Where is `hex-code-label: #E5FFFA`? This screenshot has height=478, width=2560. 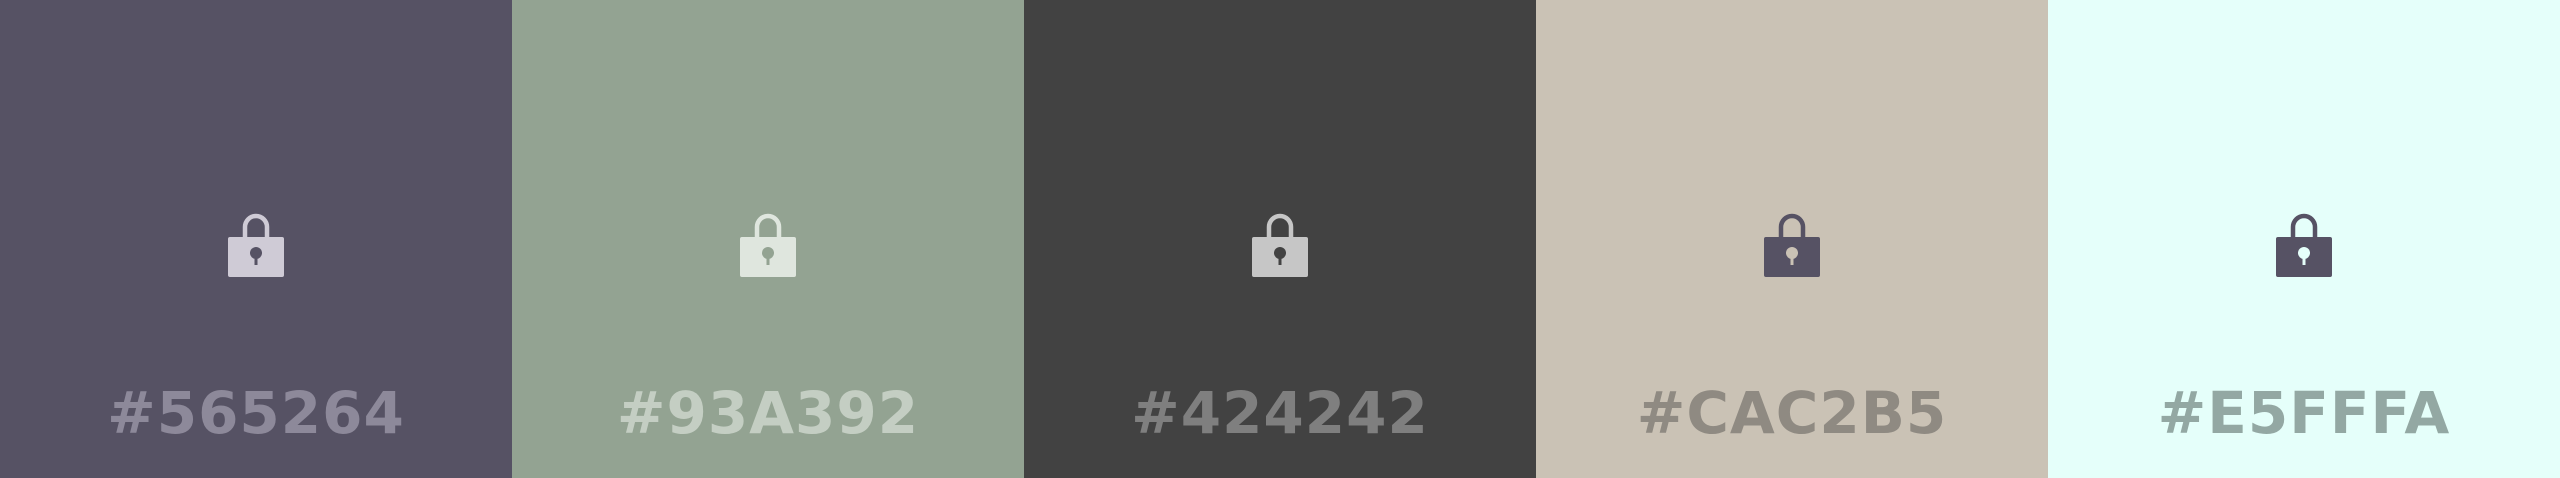 hex-code-label: #E5FFFA is located at coordinates (2304, 413).